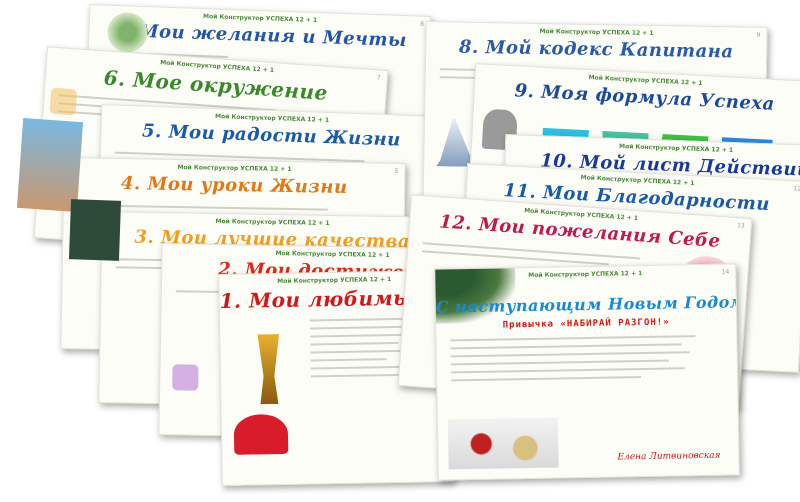 This screenshot has height=502, width=800. What do you see at coordinates (378, 78) in the screenshot?
I see `slide-number: 7` at bounding box center [378, 78].